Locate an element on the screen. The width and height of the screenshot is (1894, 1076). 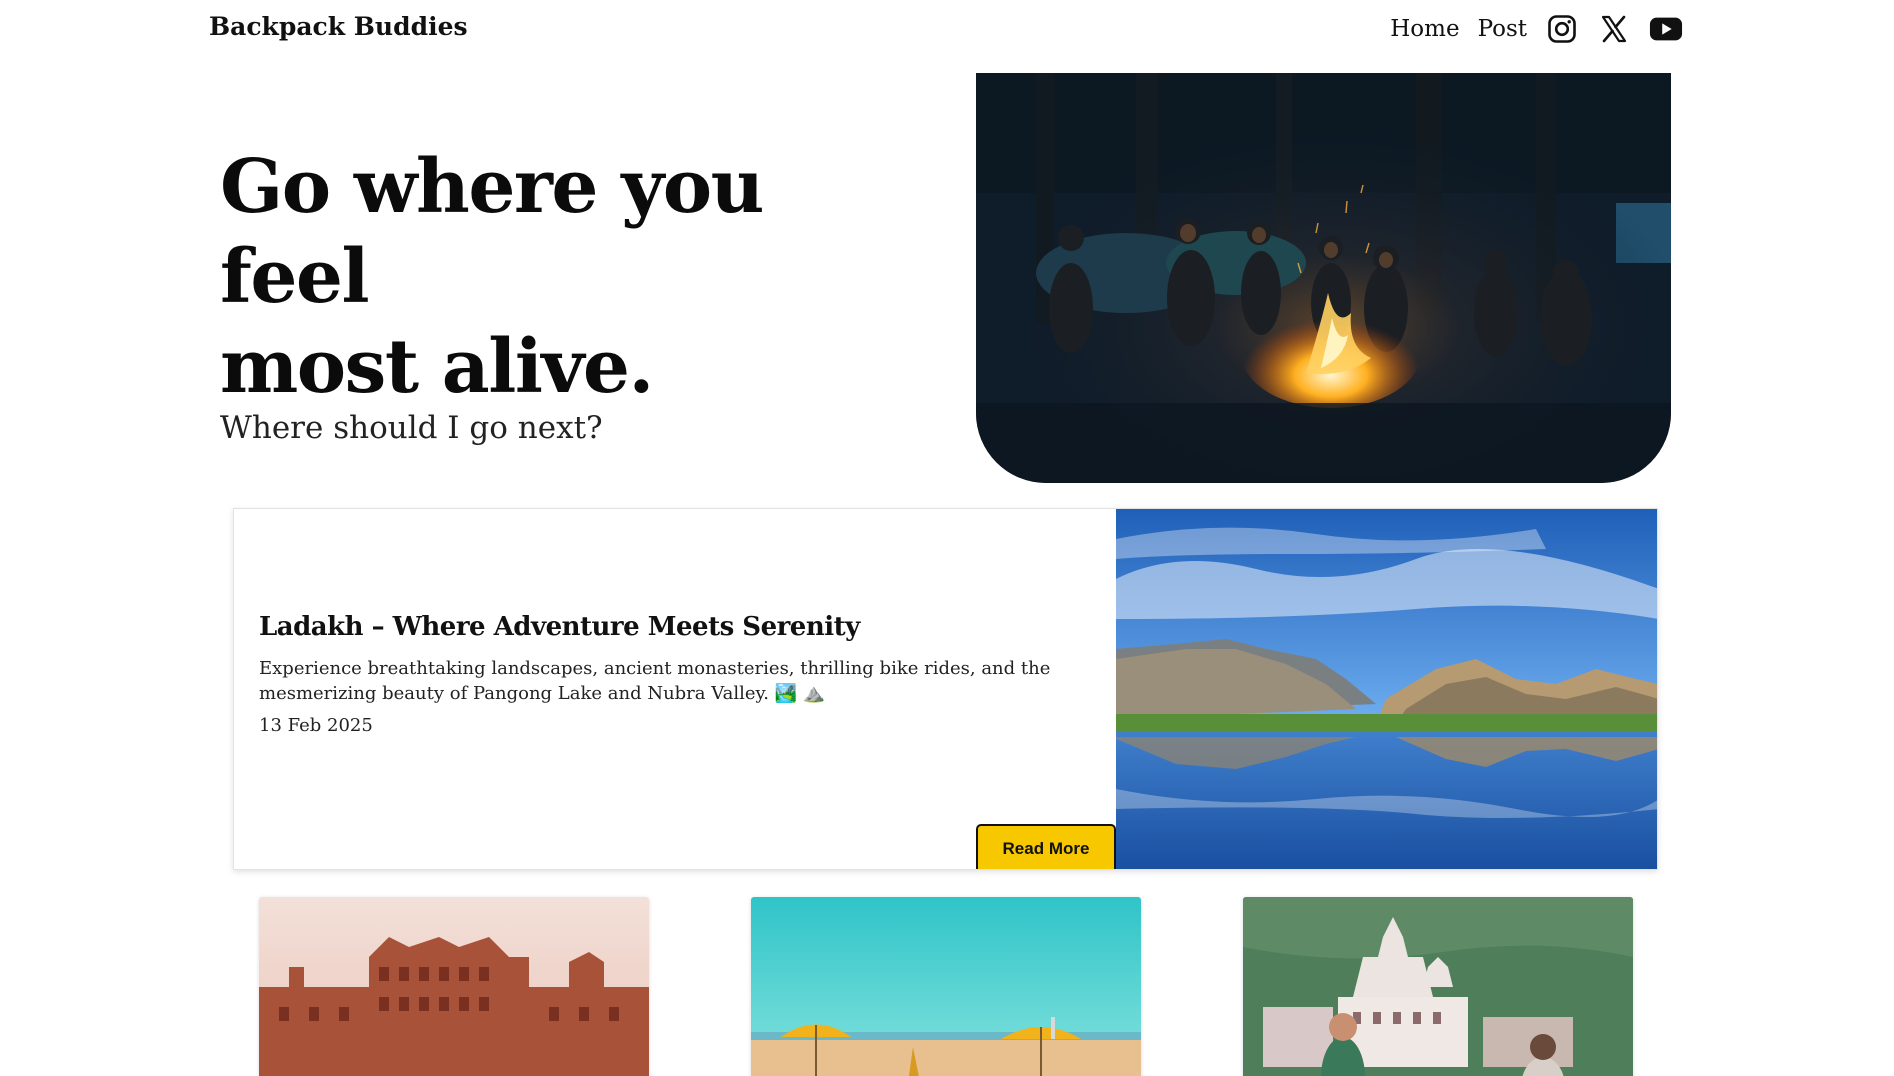
instagram-icon is located at coordinates (1562, 29).